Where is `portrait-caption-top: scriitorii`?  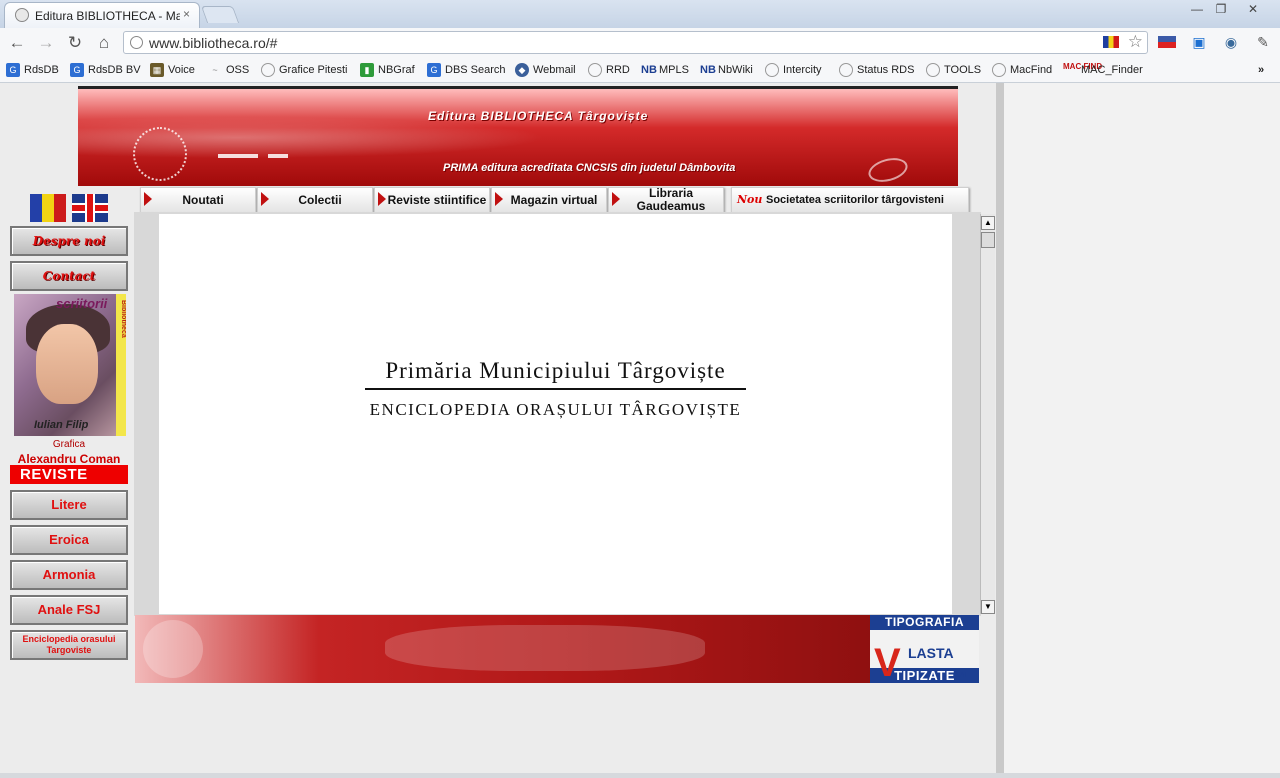 portrait-caption-top: scriitorii is located at coordinates (82, 303).